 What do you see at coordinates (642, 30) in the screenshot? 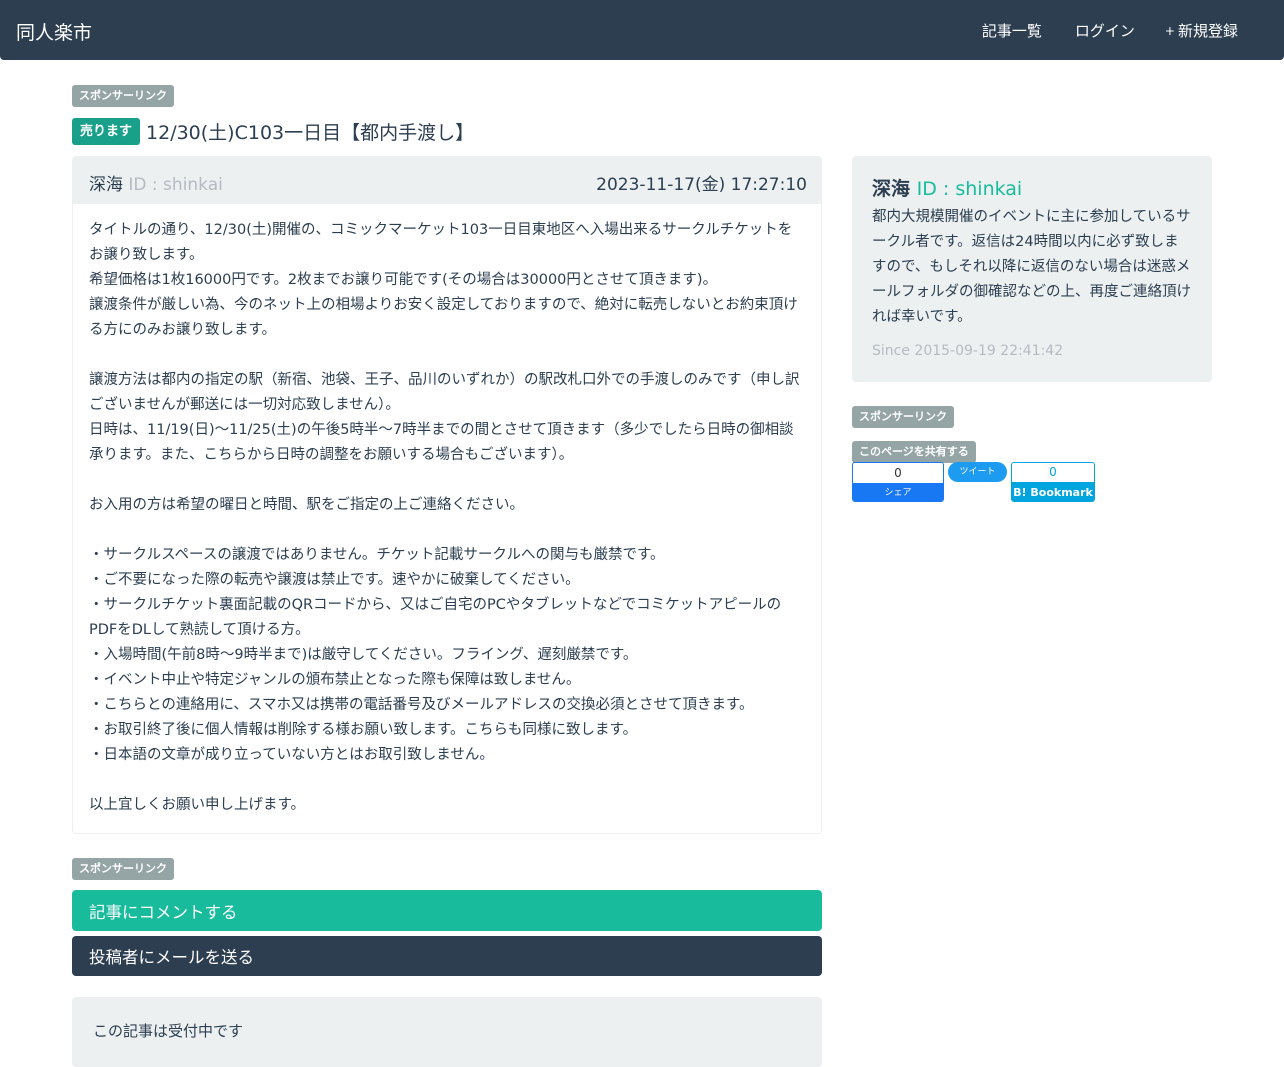
I see `navbar: 同人楽市 記事一覧 ログイン + 新規登録` at bounding box center [642, 30].